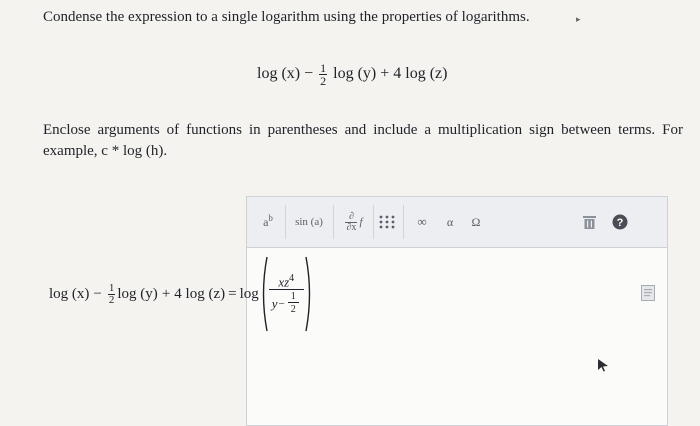  I want to click on expression-term-2: log (y), so click(355, 74).